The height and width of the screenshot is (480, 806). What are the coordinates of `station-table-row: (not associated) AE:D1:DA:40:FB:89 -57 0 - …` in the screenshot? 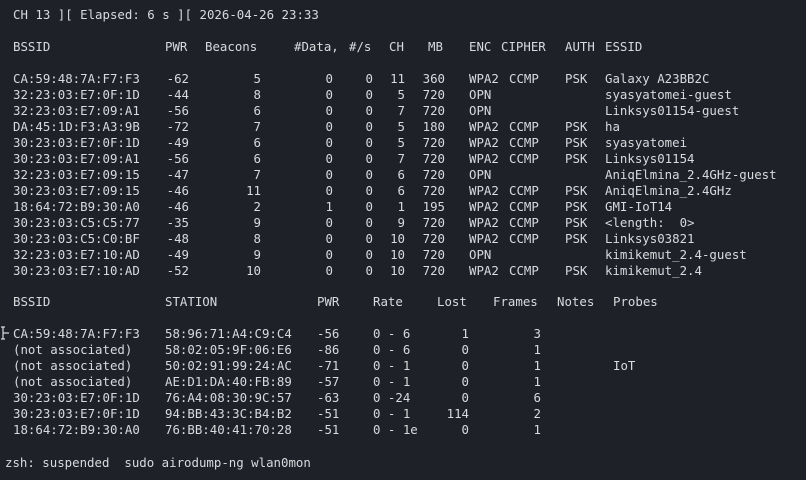 It's located at (403, 382).